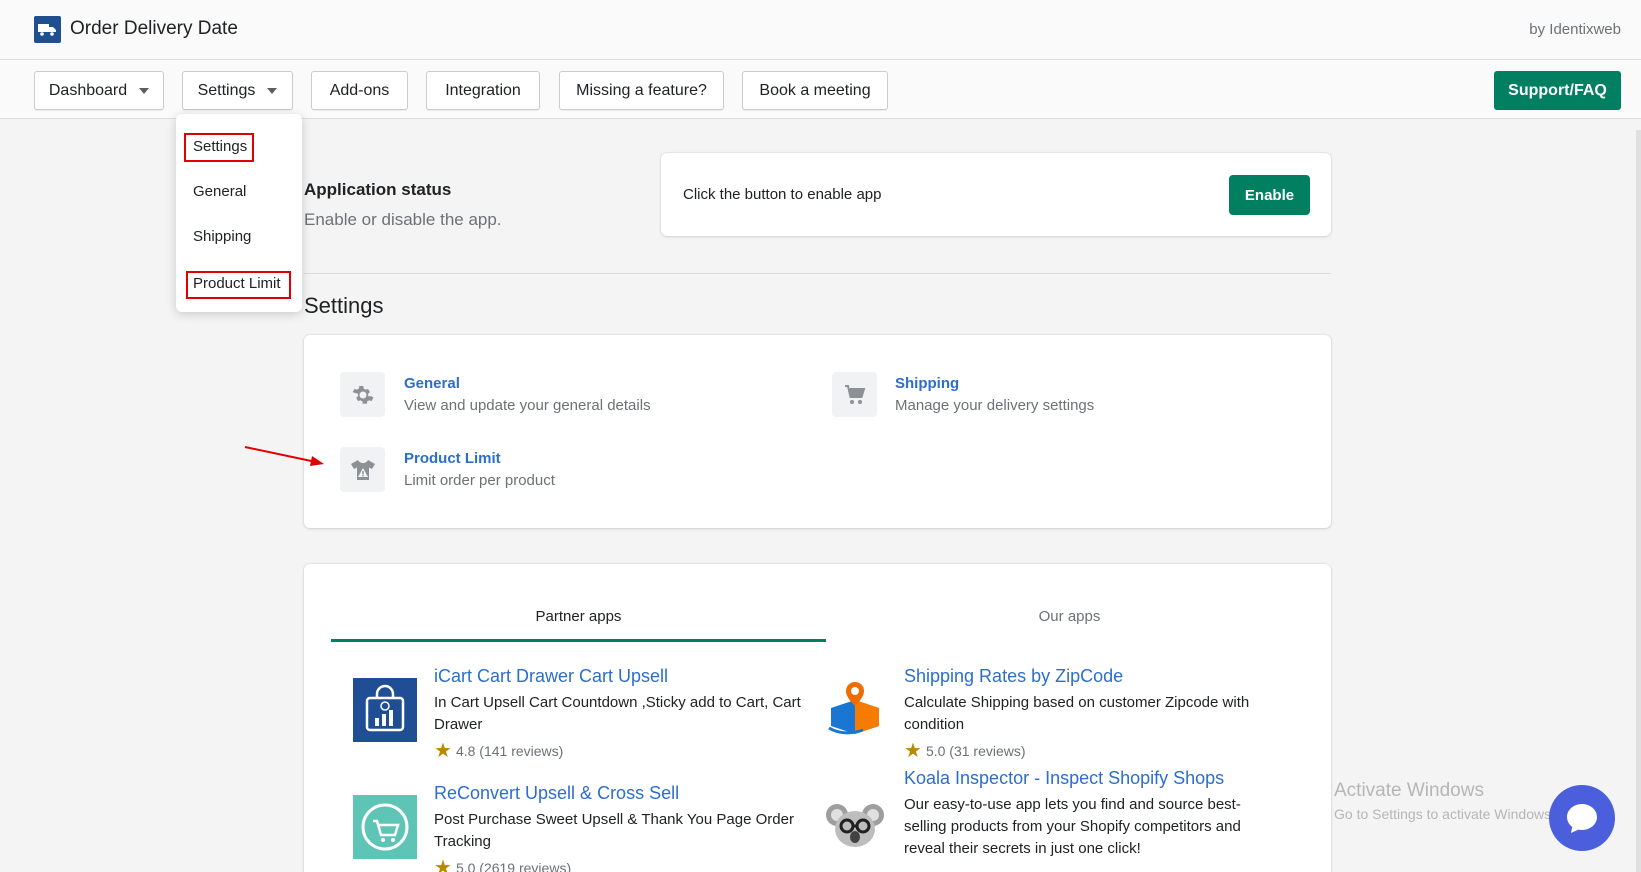  Describe the element at coordinates (641, 90) in the screenshot. I see `missing-feature-button: Missing a feature?` at that location.